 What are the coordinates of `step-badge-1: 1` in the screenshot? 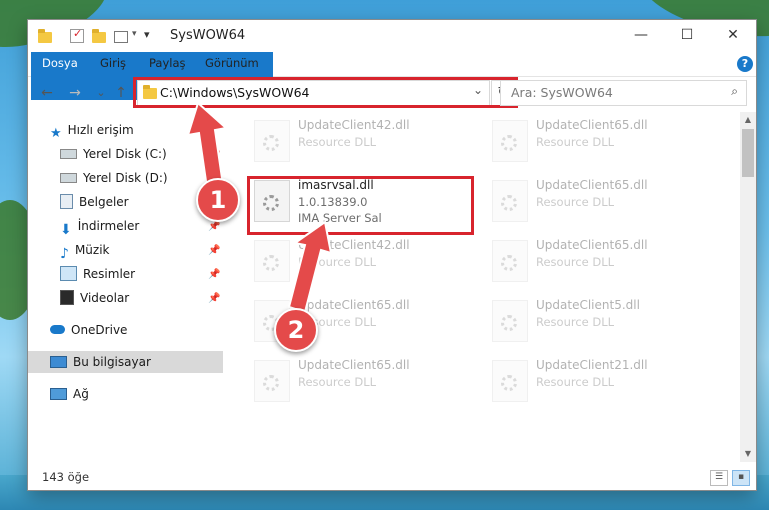 It's located at (218, 200).